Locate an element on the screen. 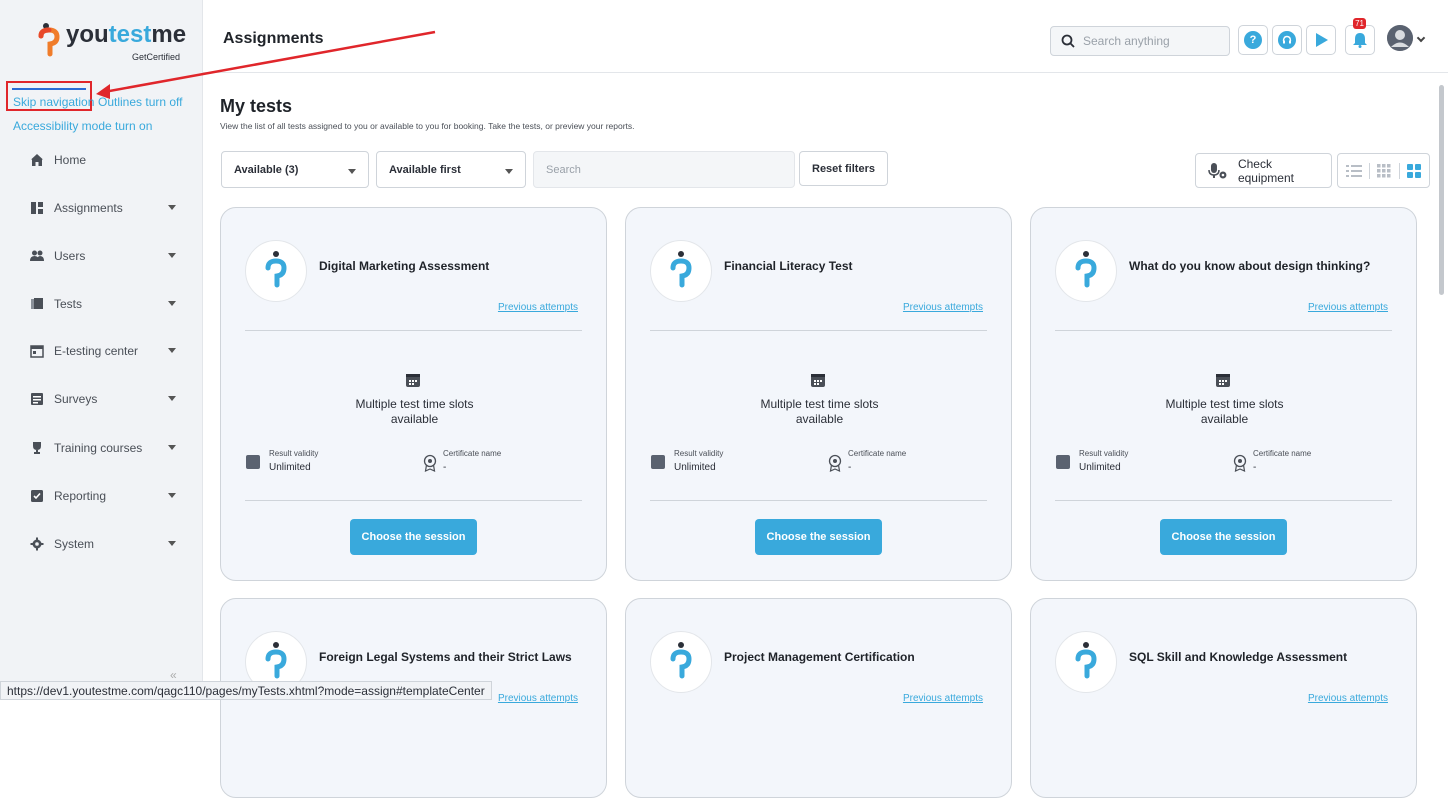  users-icon is located at coordinates (37, 255).